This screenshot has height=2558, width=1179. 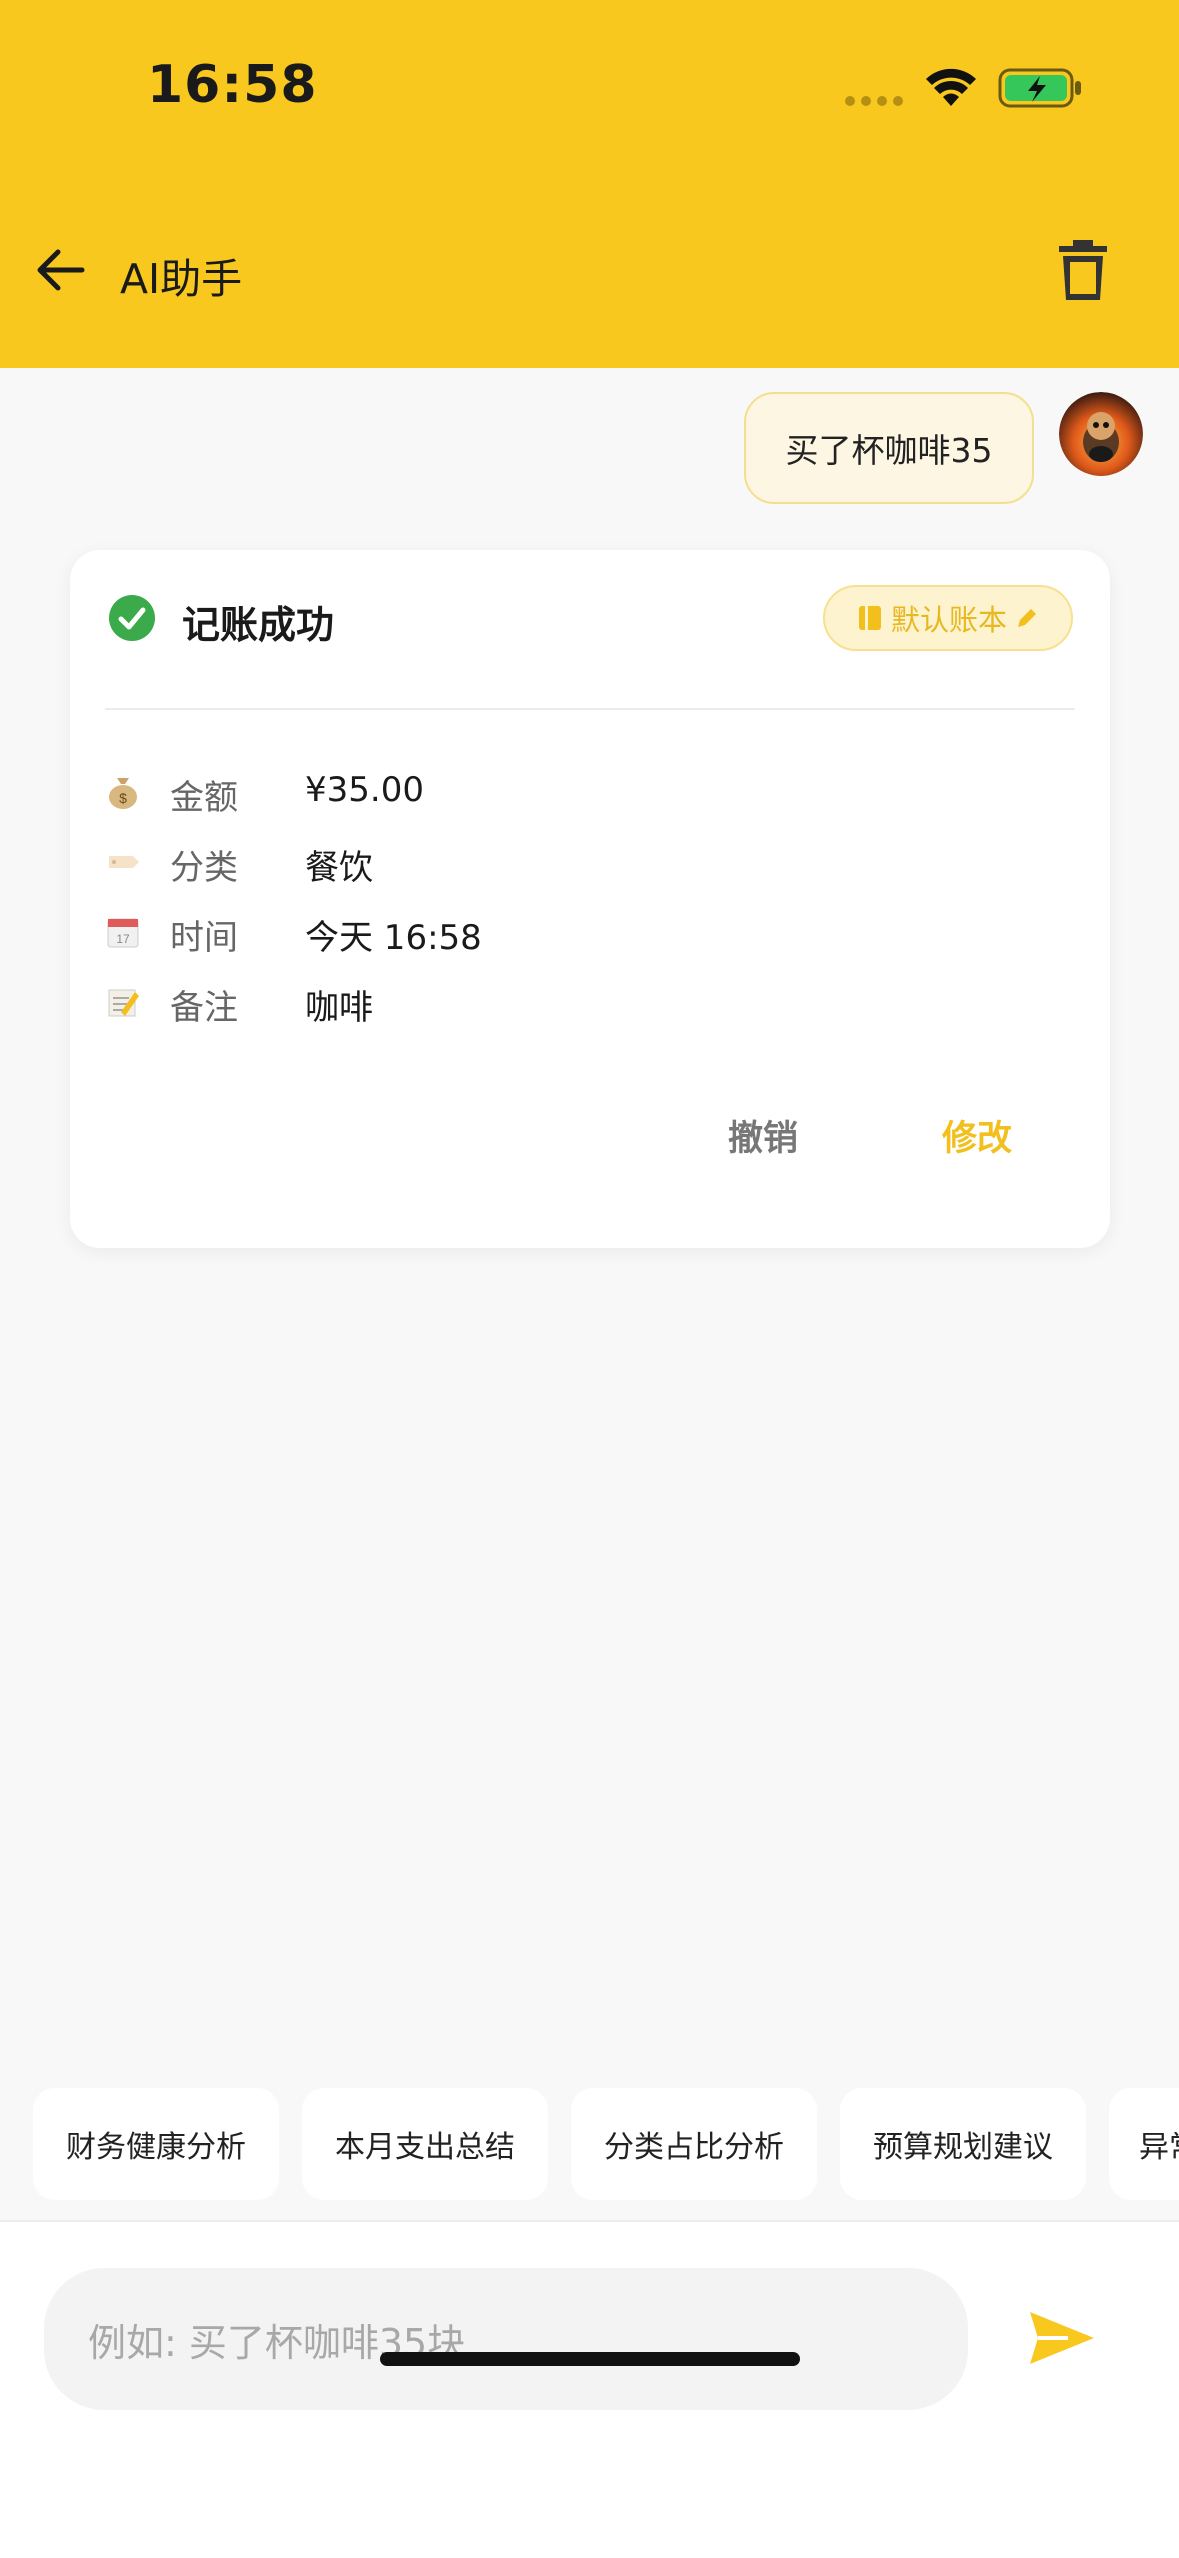 I want to click on status-time: 16:58, so click(x=232, y=85).